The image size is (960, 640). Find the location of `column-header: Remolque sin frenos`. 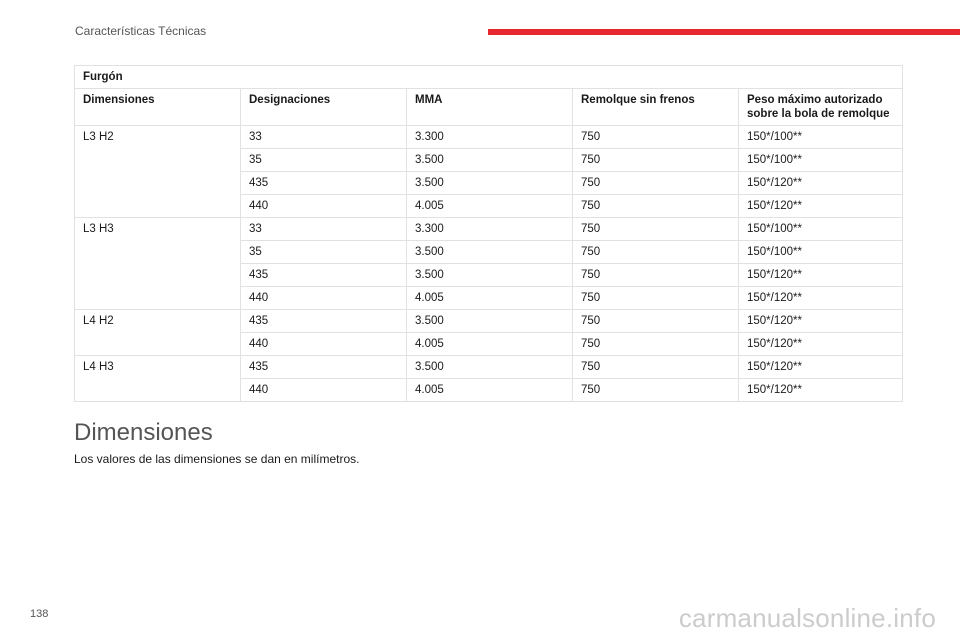

column-header: Remolque sin frenos is located at coordinates (655, 107).